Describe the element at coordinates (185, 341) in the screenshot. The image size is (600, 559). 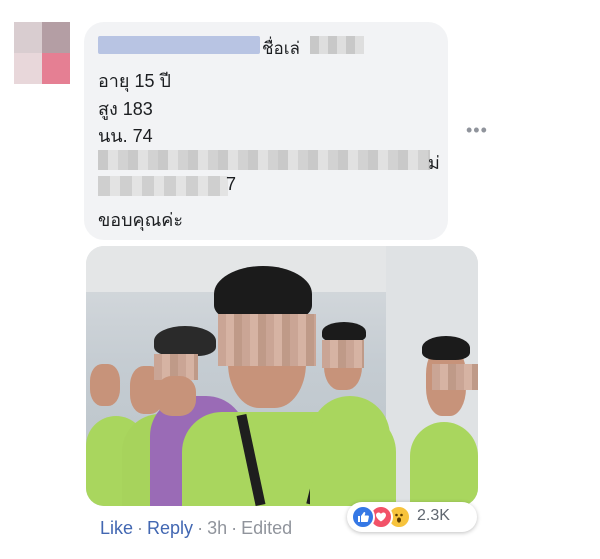
I see `photo-person-cap` at that location.